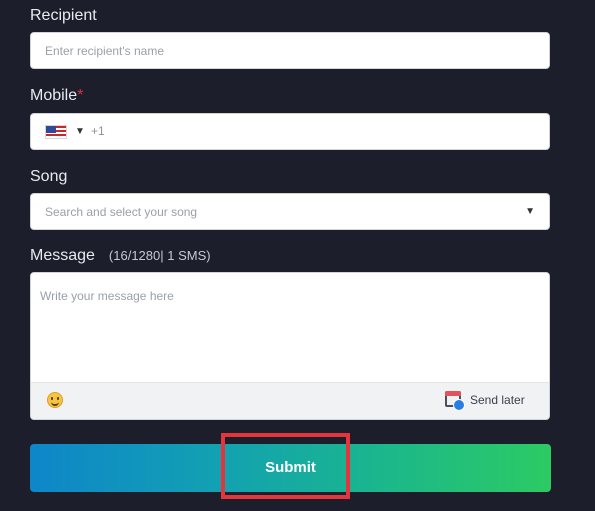  I want to click on mobile-label-text: Mobile, so click(54, 95).